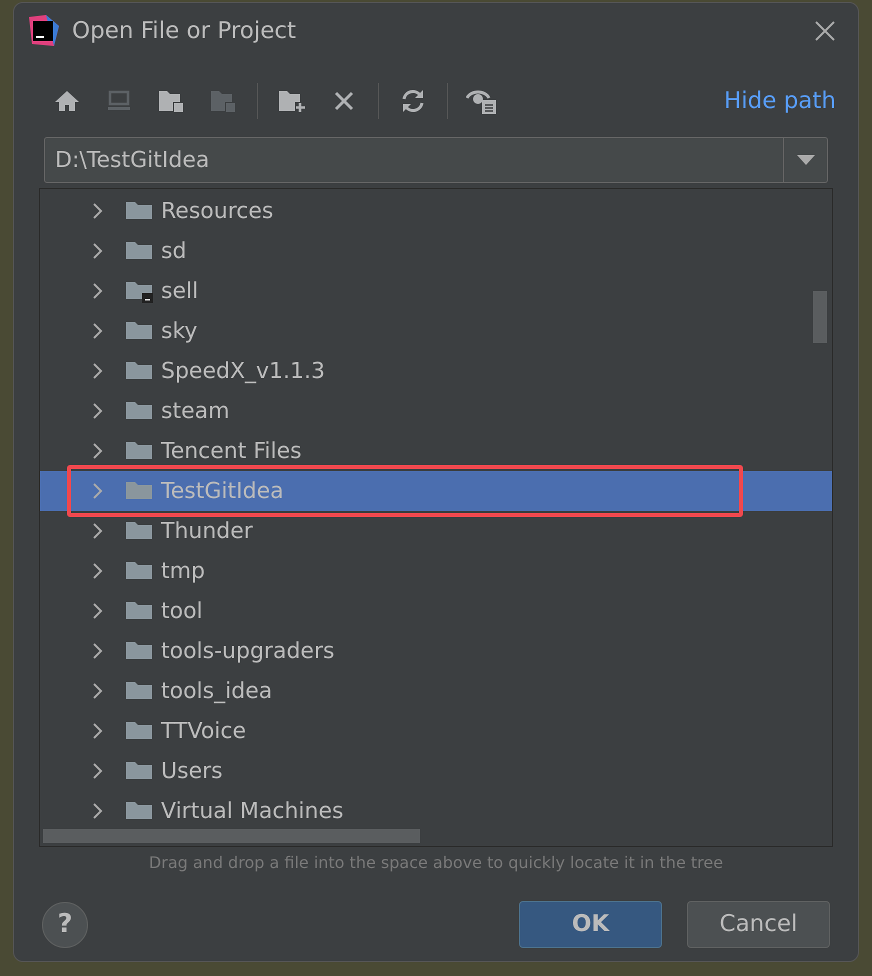 The width and height of the screenshot is (872, 976). I want to click on tree-item: steam, so click(436, 411).